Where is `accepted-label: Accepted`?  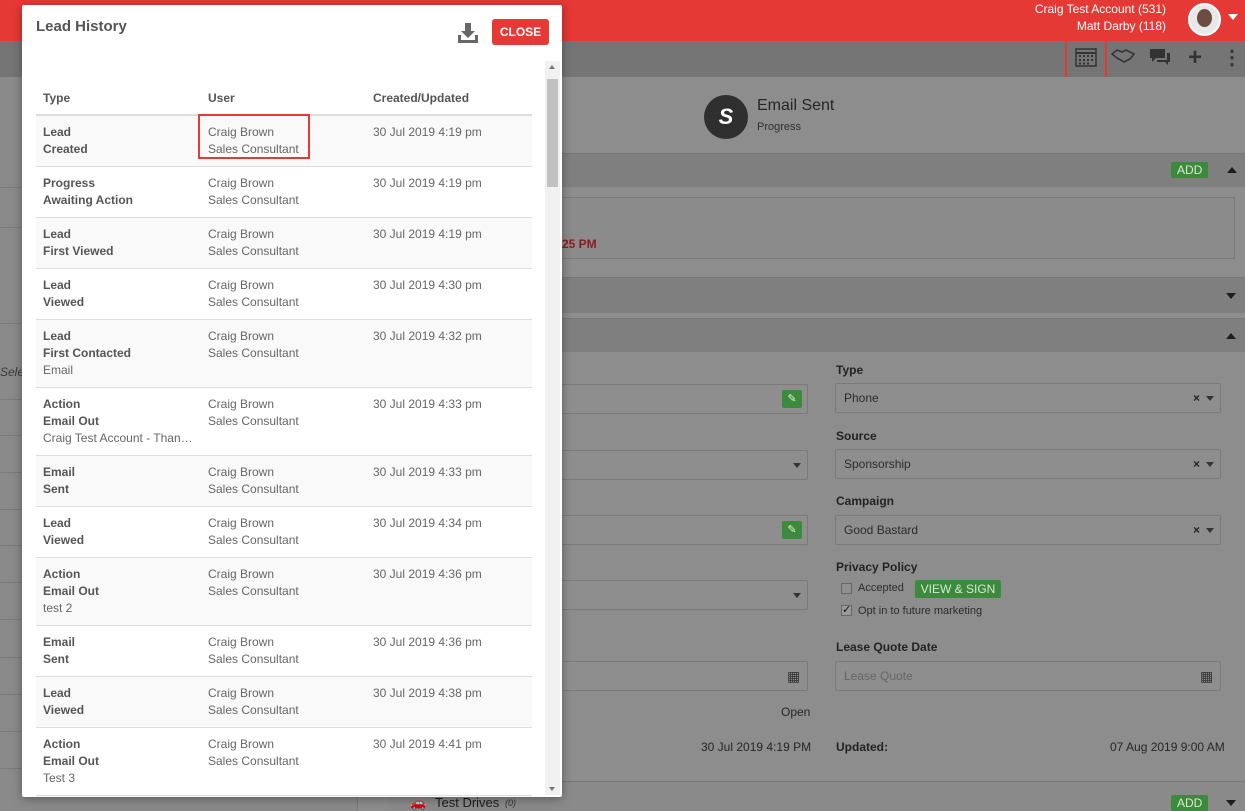
accepted-label: Accepted is located at coordinates (881, 588).